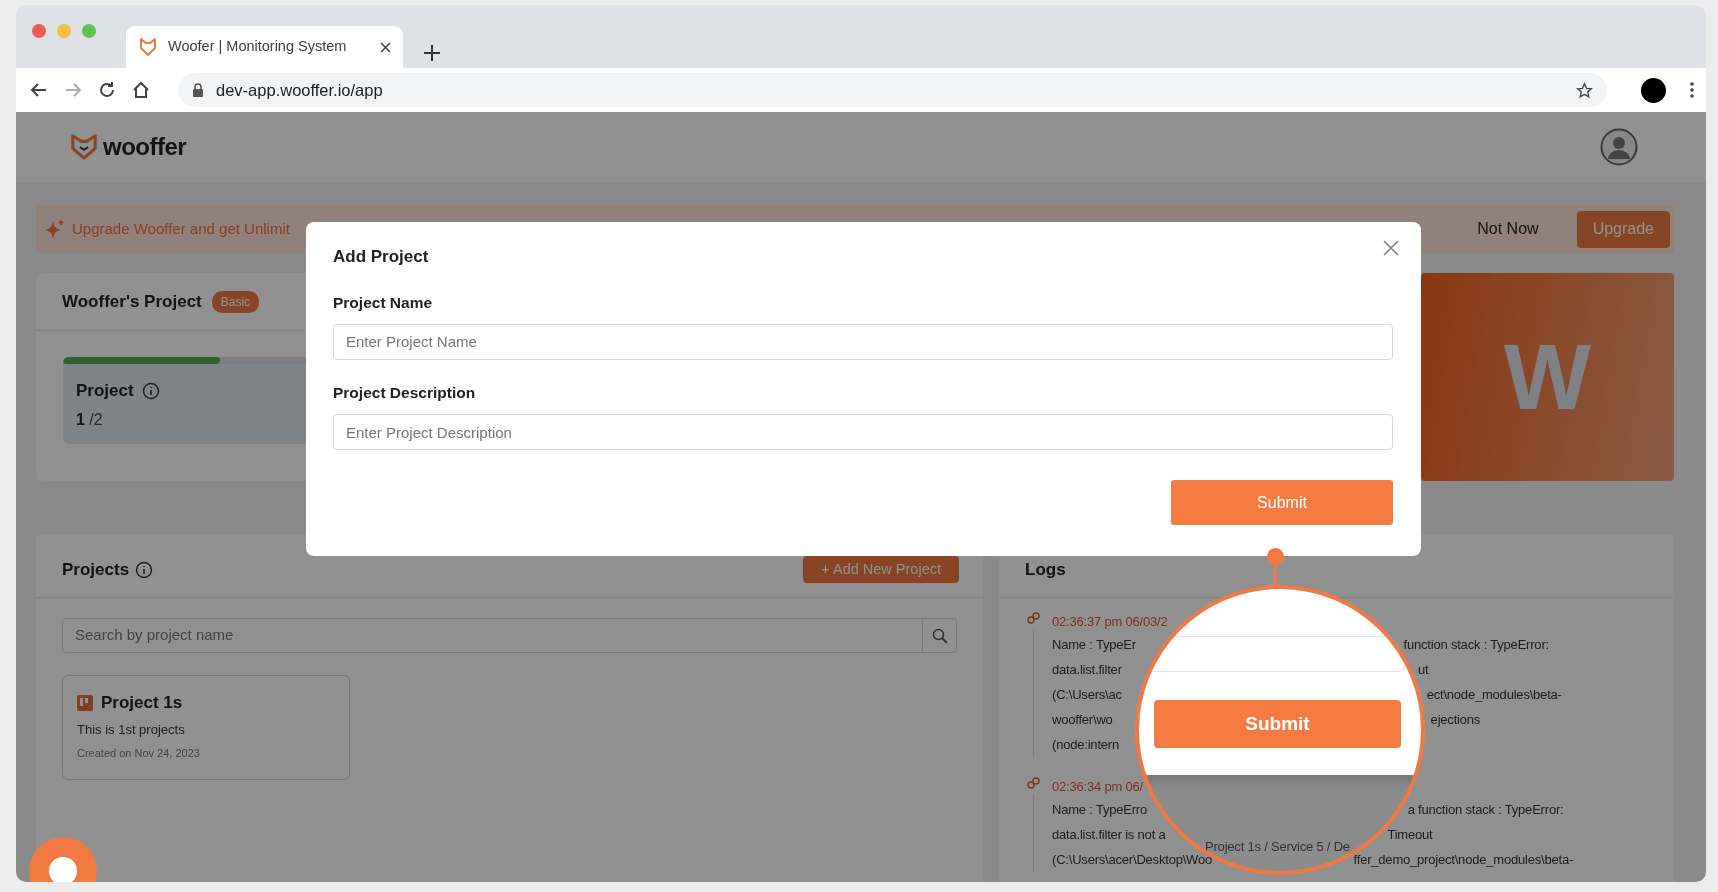 Image resolution: width=1718 pixels, height=892 pixels. What do you see at coordinates (235, 301) in the screenshot?
I see `plan-badge: Basic` at bounding box center [235, 301].